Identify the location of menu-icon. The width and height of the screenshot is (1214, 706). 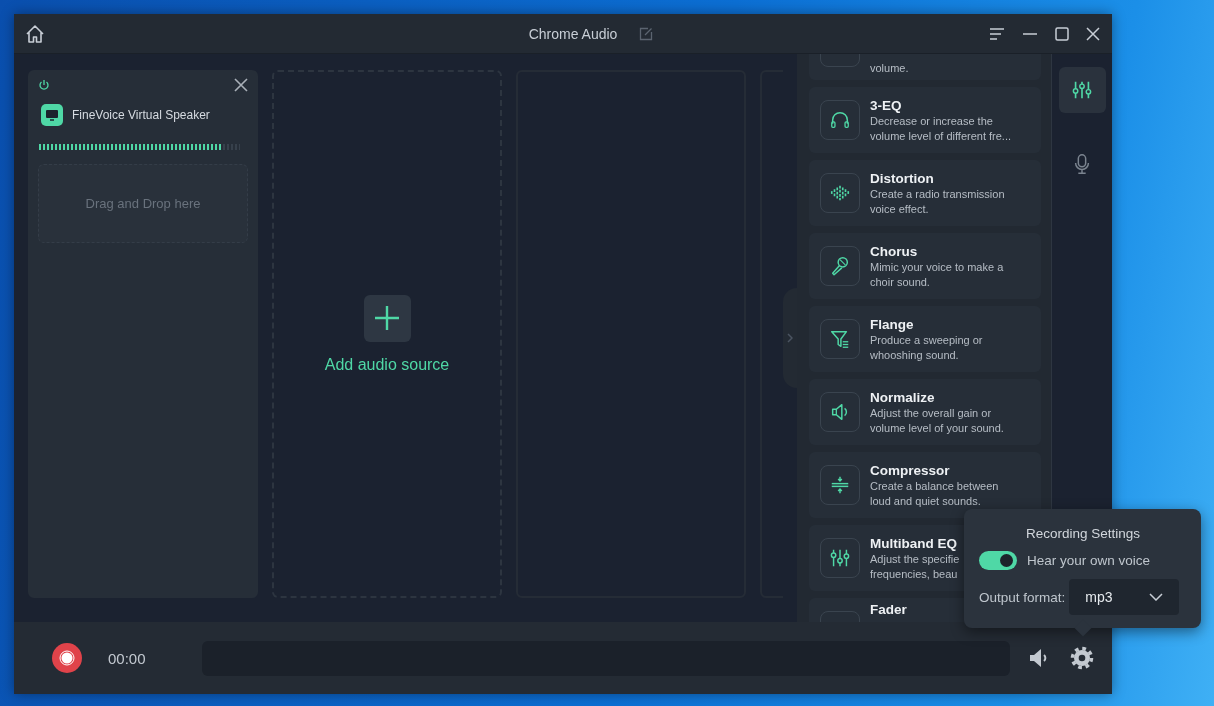
(997, 33).